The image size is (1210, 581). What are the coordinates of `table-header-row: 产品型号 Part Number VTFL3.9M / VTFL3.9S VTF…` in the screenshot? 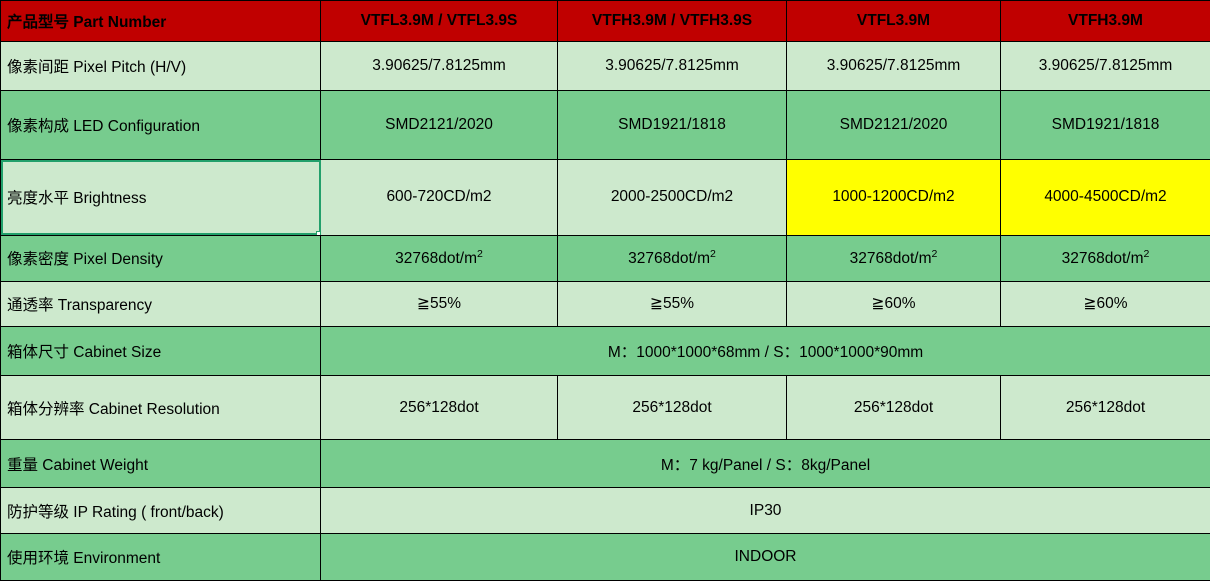 It's located at (605, 21).